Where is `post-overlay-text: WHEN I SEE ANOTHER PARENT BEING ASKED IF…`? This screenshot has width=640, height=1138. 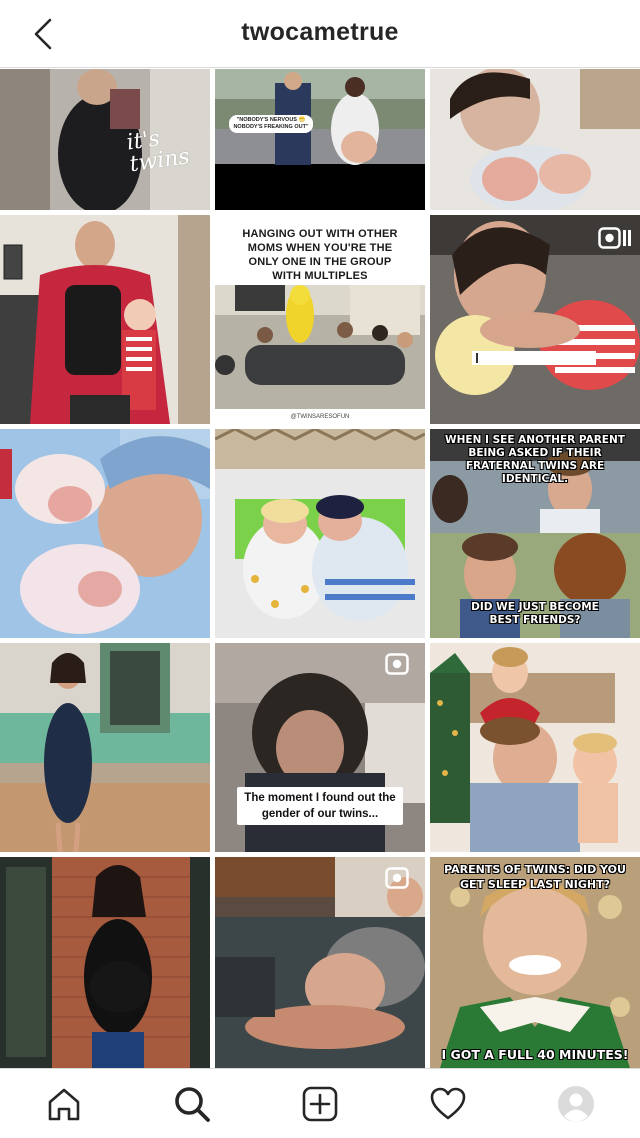
post-overlay-text: WHEN I SEE ANOTHER PARENT BEING ASKED IF… is located at coordinates (535, 459).